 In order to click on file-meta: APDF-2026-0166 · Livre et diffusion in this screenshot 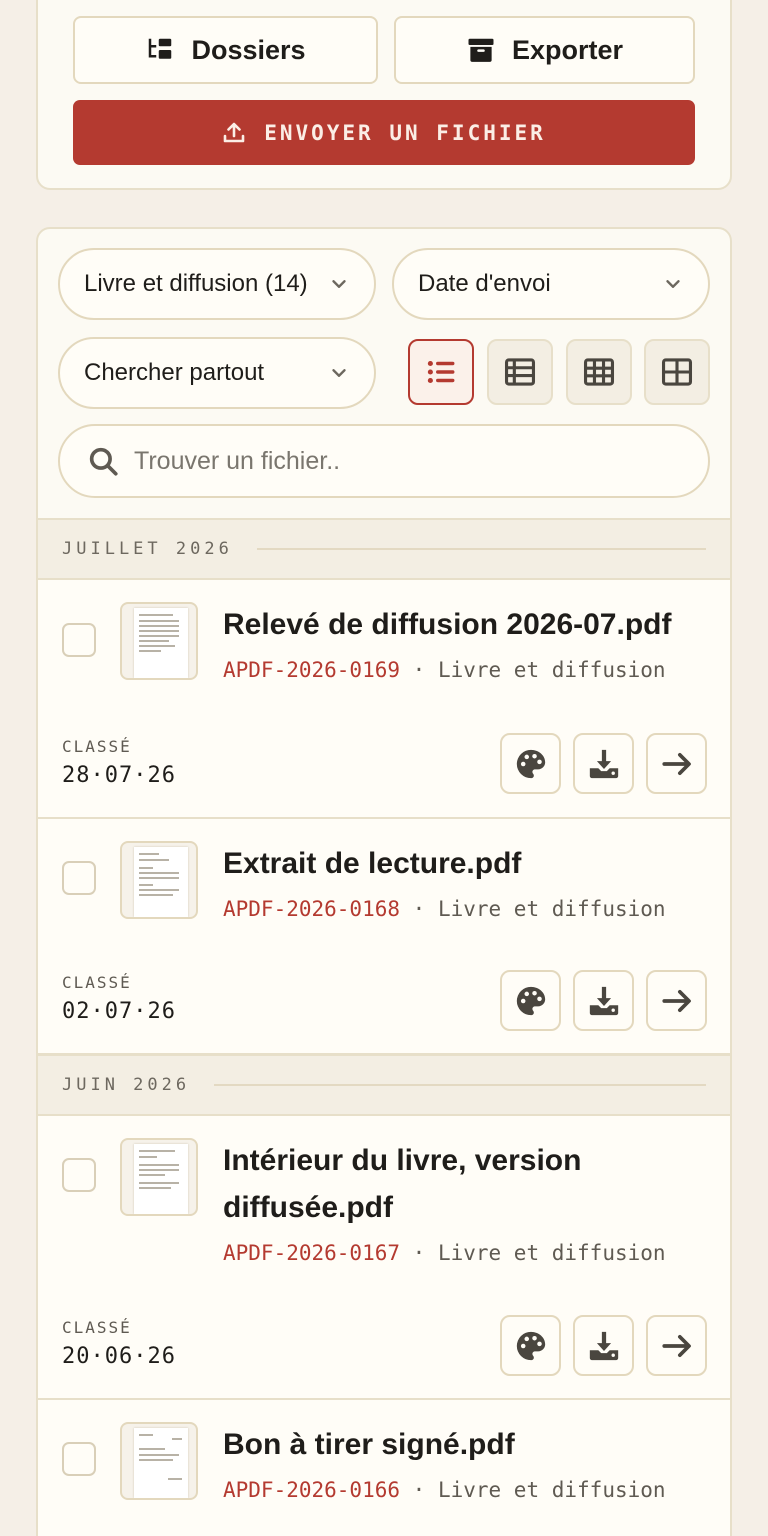, I will do `click(444, 1490)`.